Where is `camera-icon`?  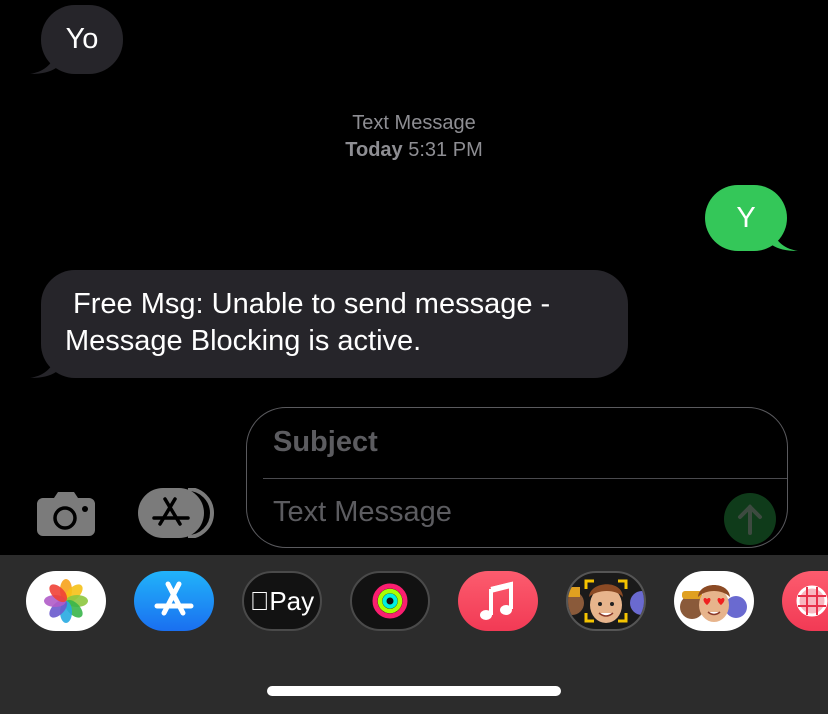
camera-icon is located at coordinates (66, 514).